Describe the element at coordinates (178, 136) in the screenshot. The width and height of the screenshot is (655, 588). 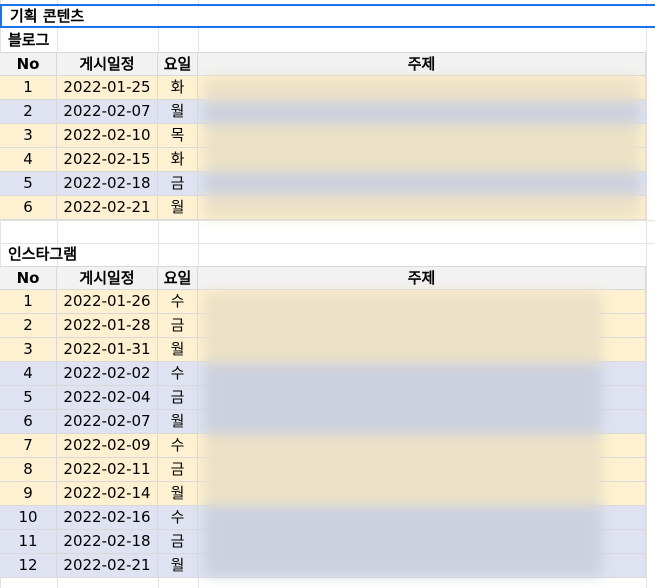
I see `blog-row-3-day-cell: 목` at that location.